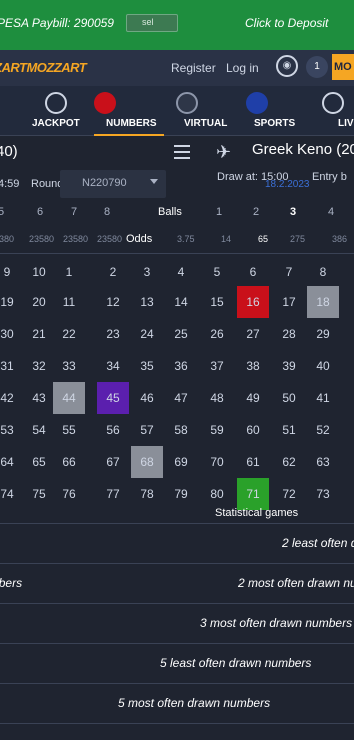 This screenshot has width=354, height=740. I want to click on keno-number: 28, so click(289, 334).